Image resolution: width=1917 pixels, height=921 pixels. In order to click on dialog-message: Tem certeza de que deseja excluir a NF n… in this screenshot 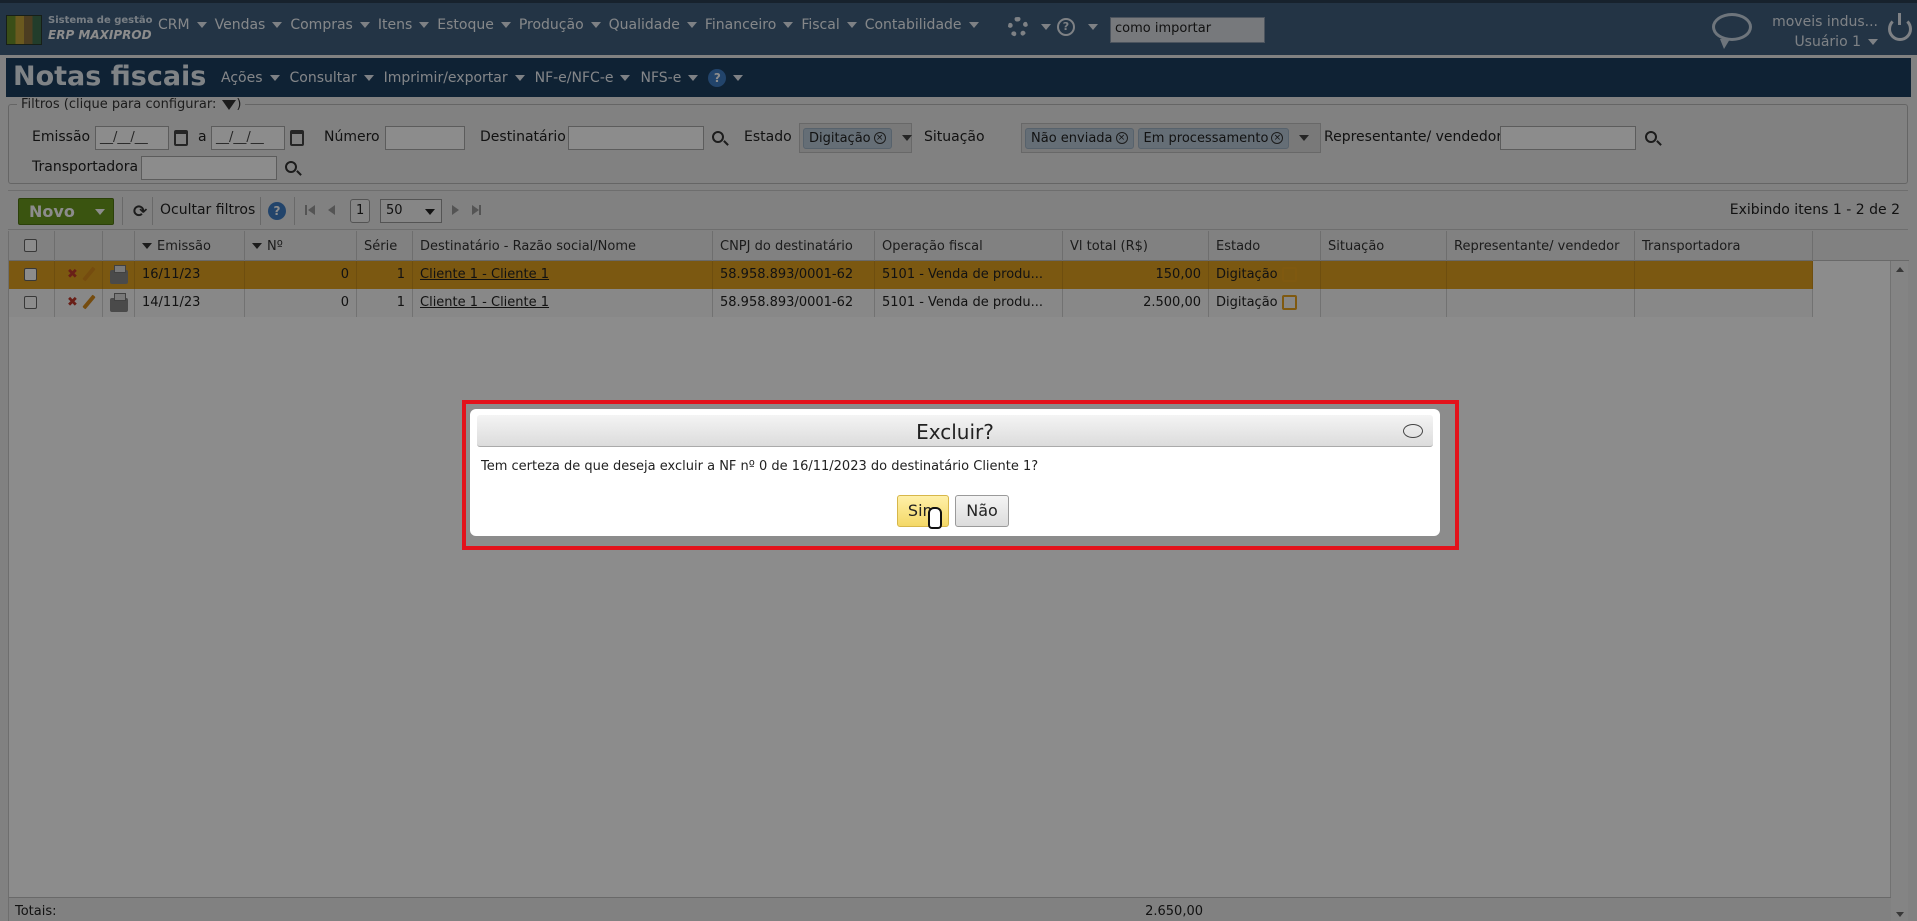, I will do `click(760, 466)`.